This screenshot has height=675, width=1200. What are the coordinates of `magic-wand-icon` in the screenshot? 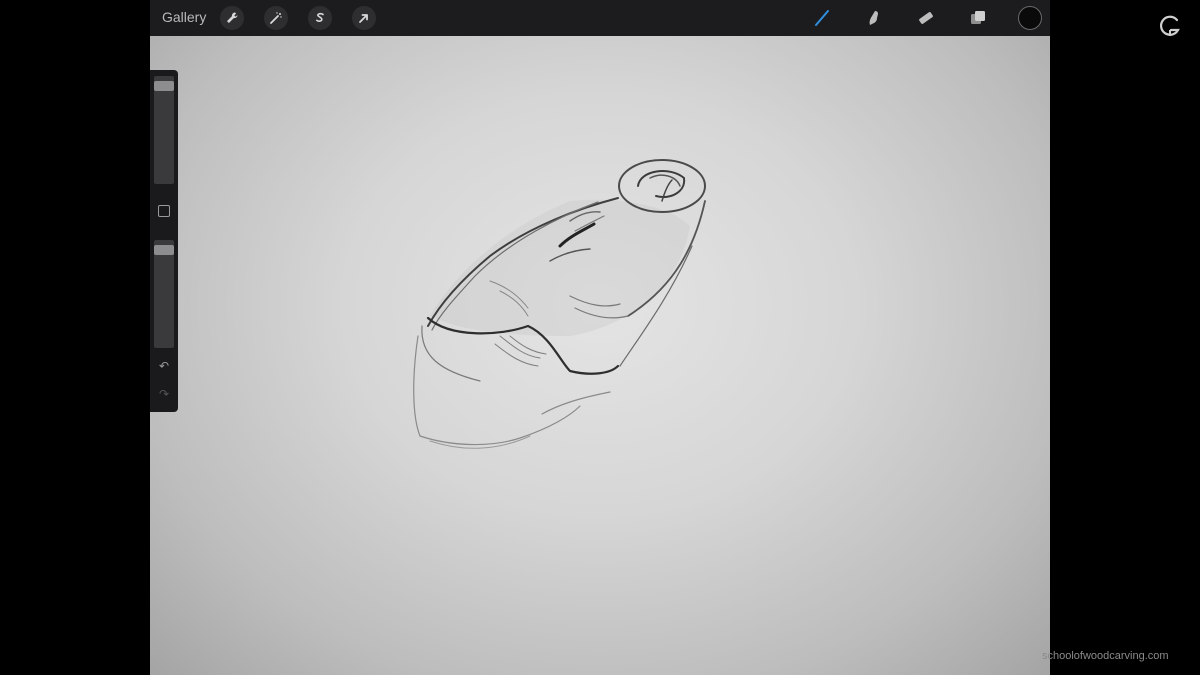 It's located at (276, 18).